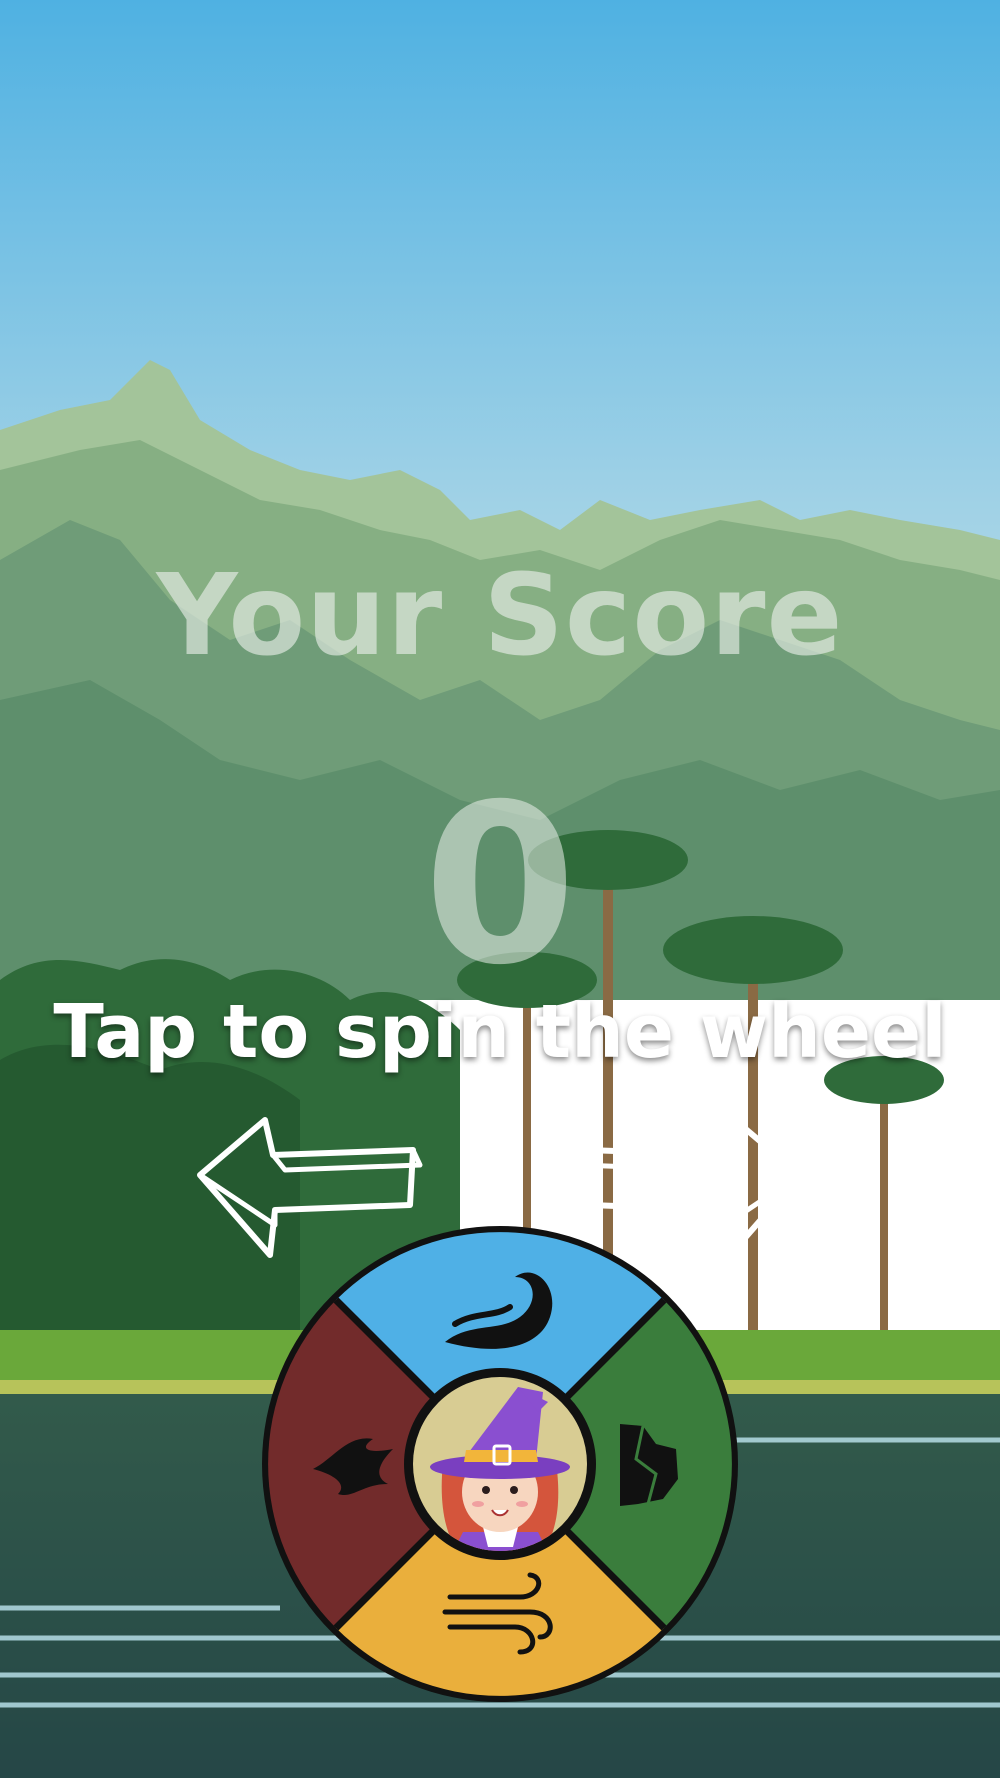 The height and width of the screenshot is (1778, 1000). Describe the element at coordinates (500, 885) in the screenshot. I see `score-value: 0` at that location.